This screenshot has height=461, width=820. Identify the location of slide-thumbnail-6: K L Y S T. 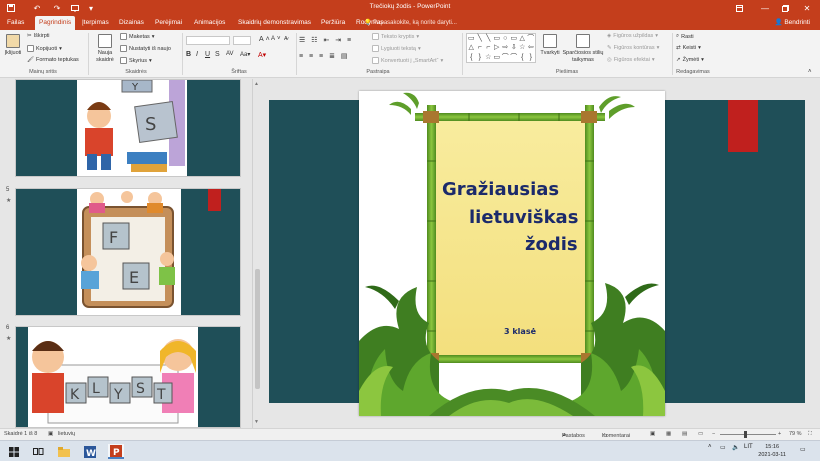
(128, 377).